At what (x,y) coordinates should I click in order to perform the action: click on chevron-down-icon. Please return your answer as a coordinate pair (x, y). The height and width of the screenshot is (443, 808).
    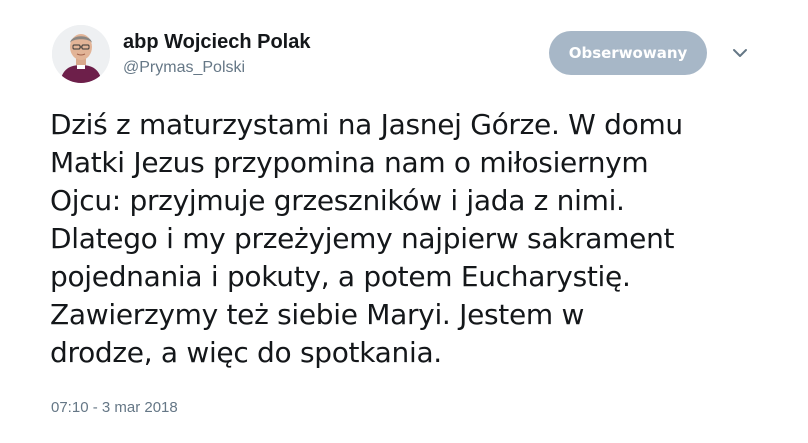
    Looking at the image, I should click on (740, 53).